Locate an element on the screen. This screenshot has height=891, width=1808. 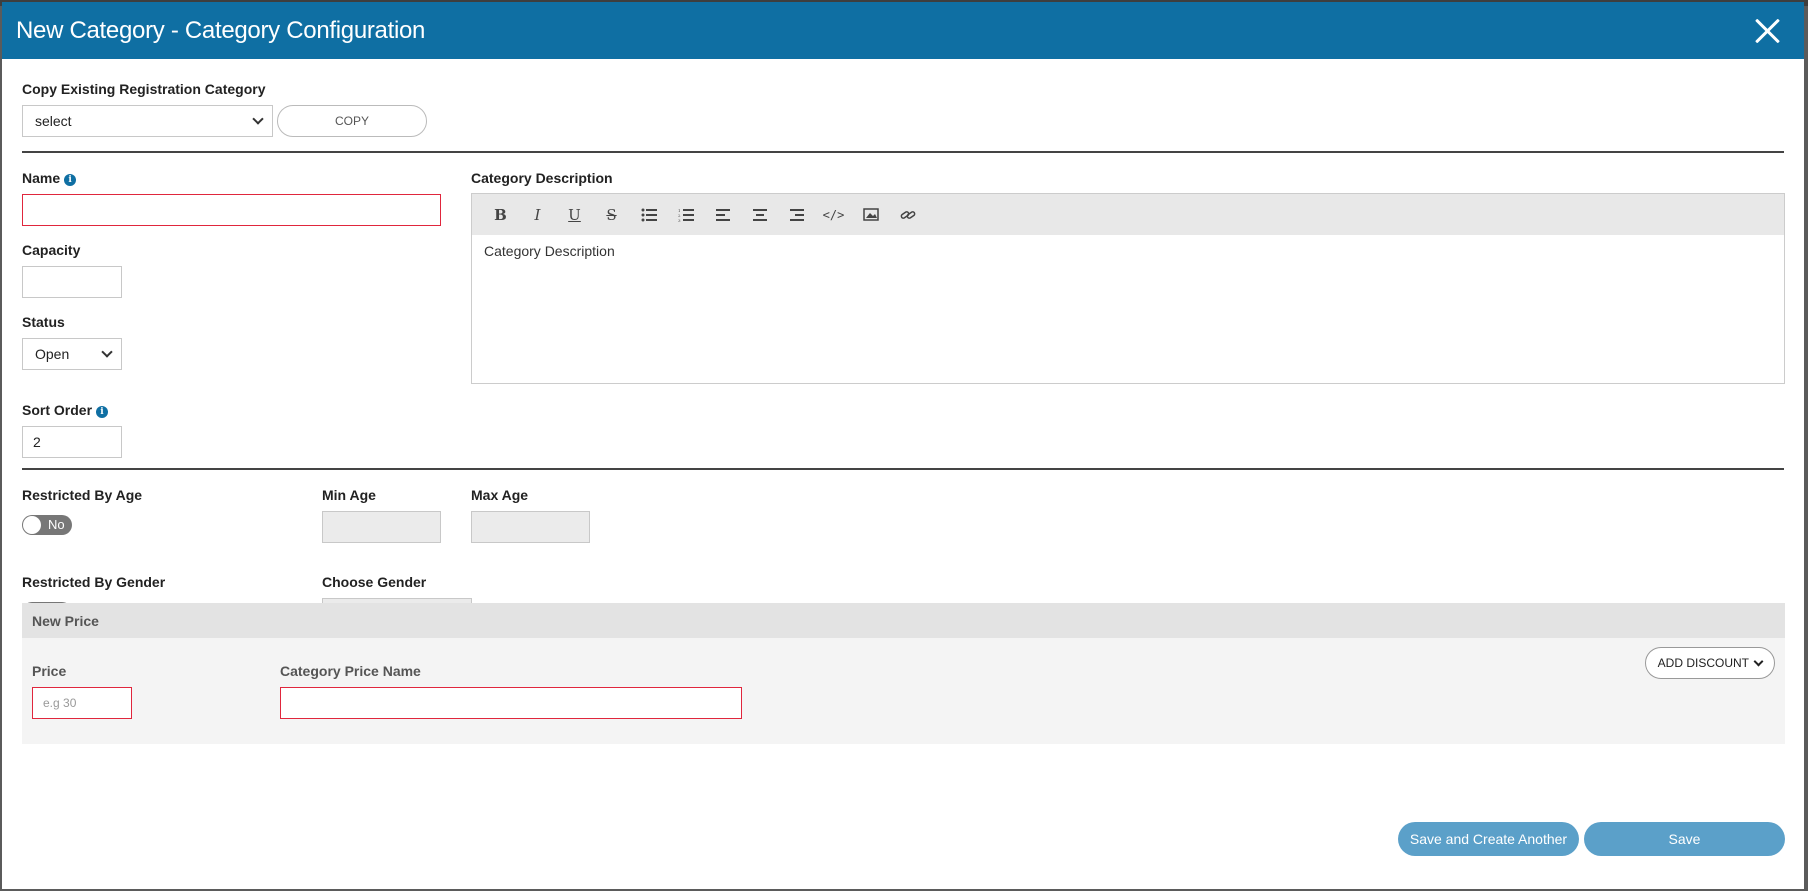
max-age-label: Max Age is located at coordinates (500, 495).